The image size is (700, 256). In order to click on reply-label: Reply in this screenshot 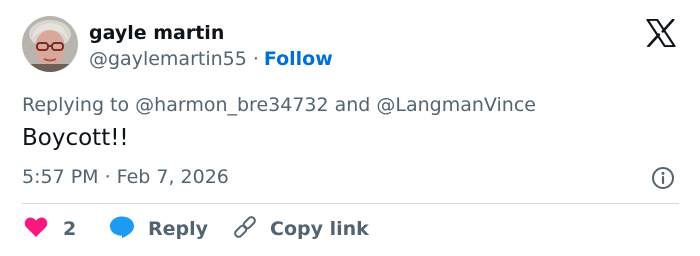, I will do `click(178, 229)`.